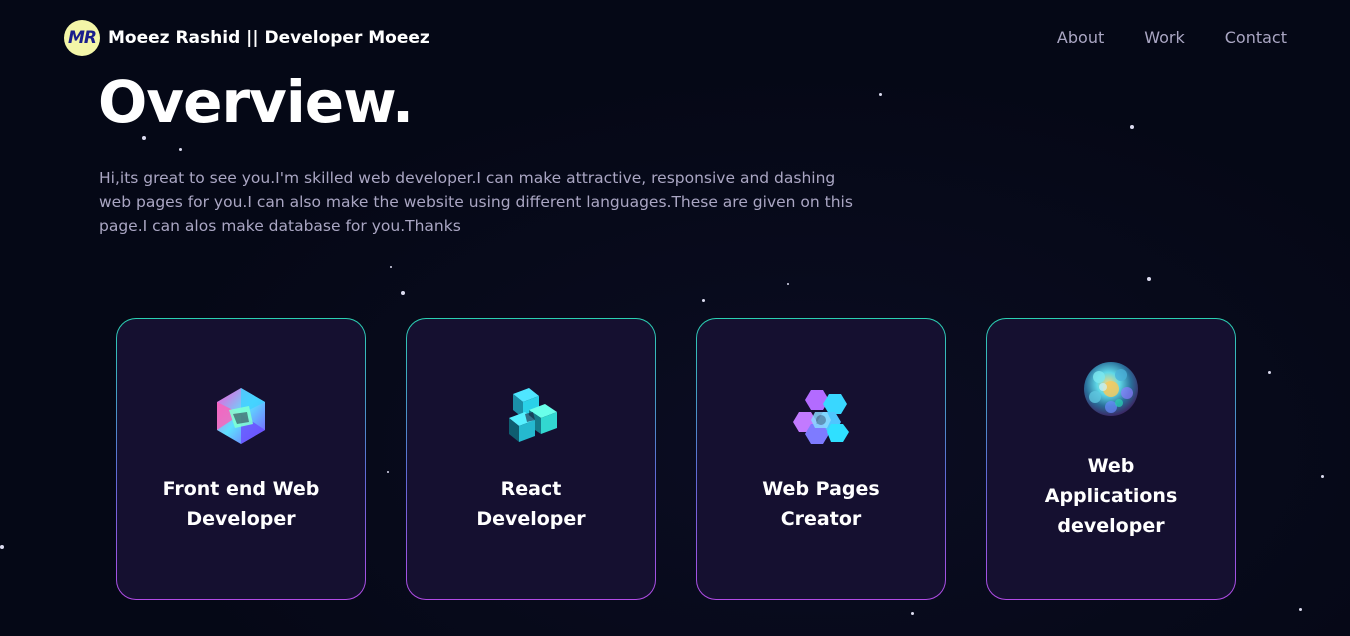  Describe the element at coordinates (821, 417) in the screenshot. I see `hexagon-cluster-icon` at that location.